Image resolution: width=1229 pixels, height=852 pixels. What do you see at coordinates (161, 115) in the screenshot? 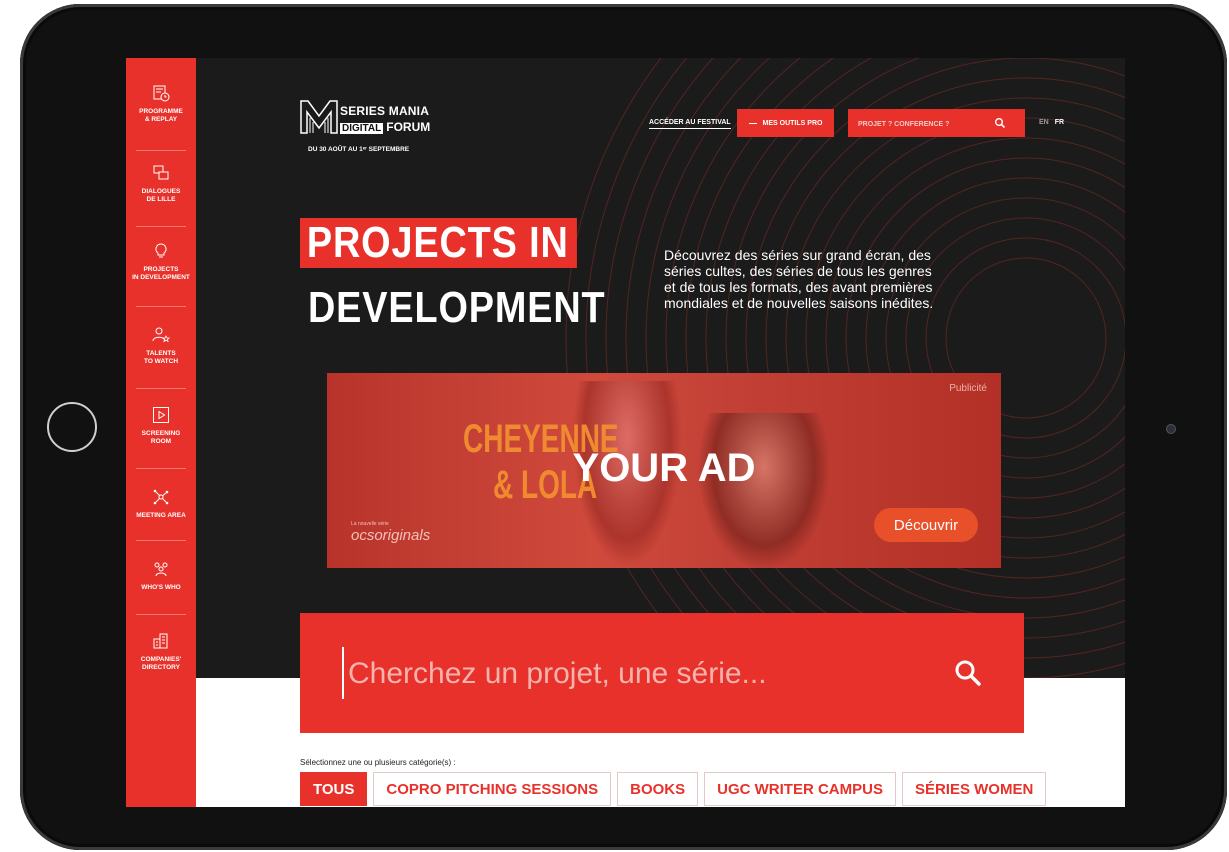
I see `sidebar-item-label: PROGRAMME & REPLAY` at bounding box center [161, 115].